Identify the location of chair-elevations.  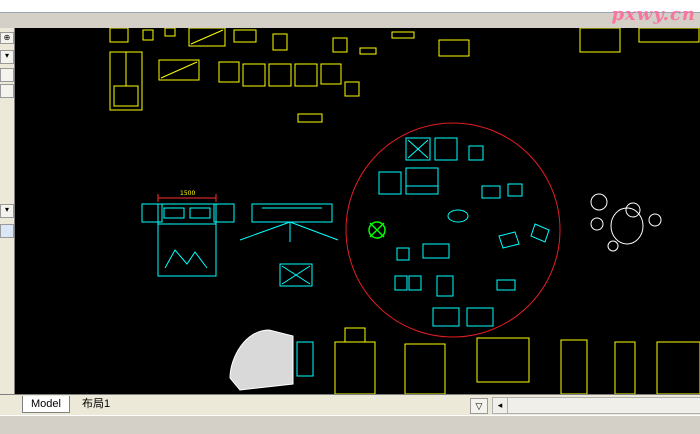
(517, 360).